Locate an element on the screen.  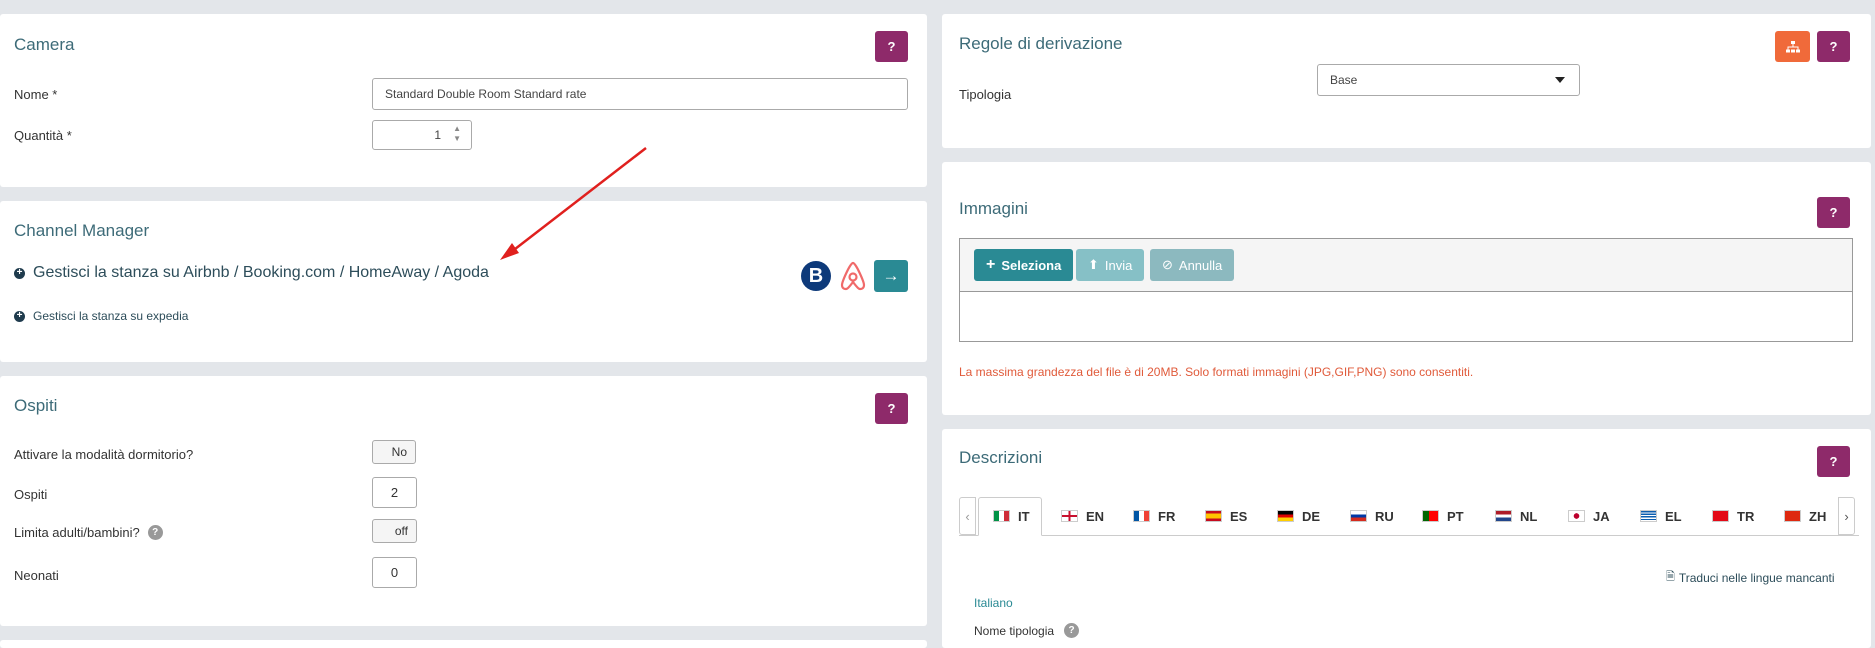
flag-de-icon is located at coordinates (1285, 516).